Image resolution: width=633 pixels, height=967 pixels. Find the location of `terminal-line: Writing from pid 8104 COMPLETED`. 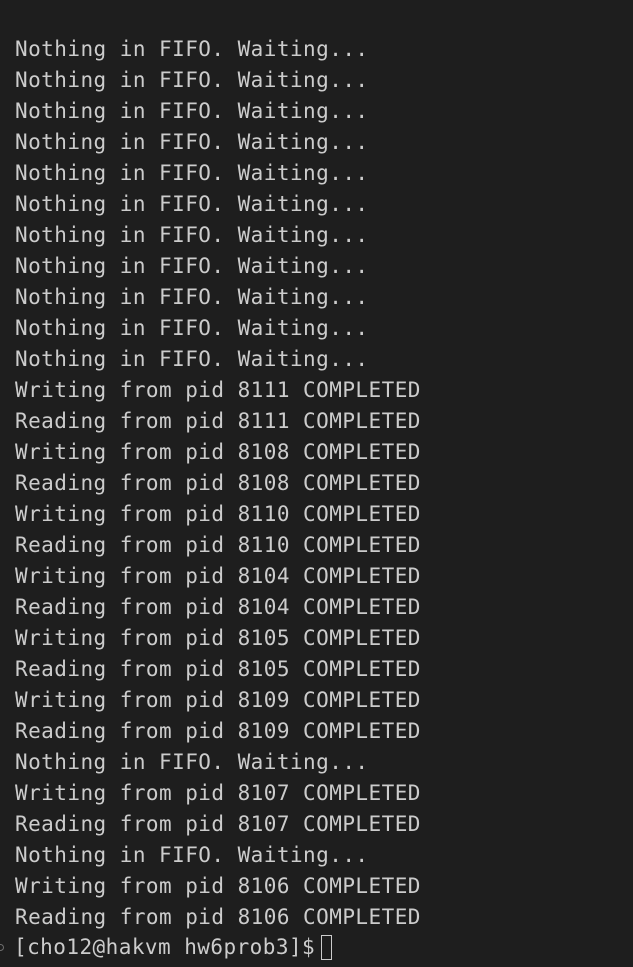

terminal-line: Writing from pid 8104 COMPLETED is located at coordinates (218, 576).